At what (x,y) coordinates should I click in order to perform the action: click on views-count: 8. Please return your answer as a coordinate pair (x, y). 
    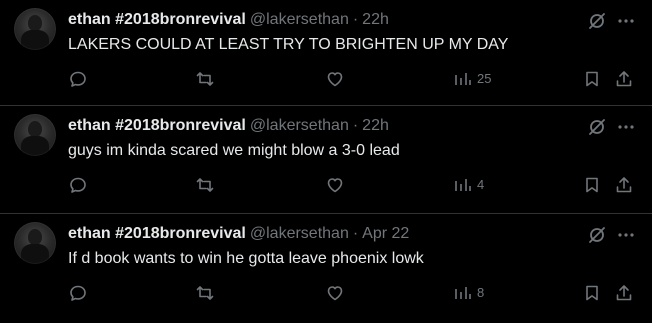
    Looking at the image, I should click on (481, 292).